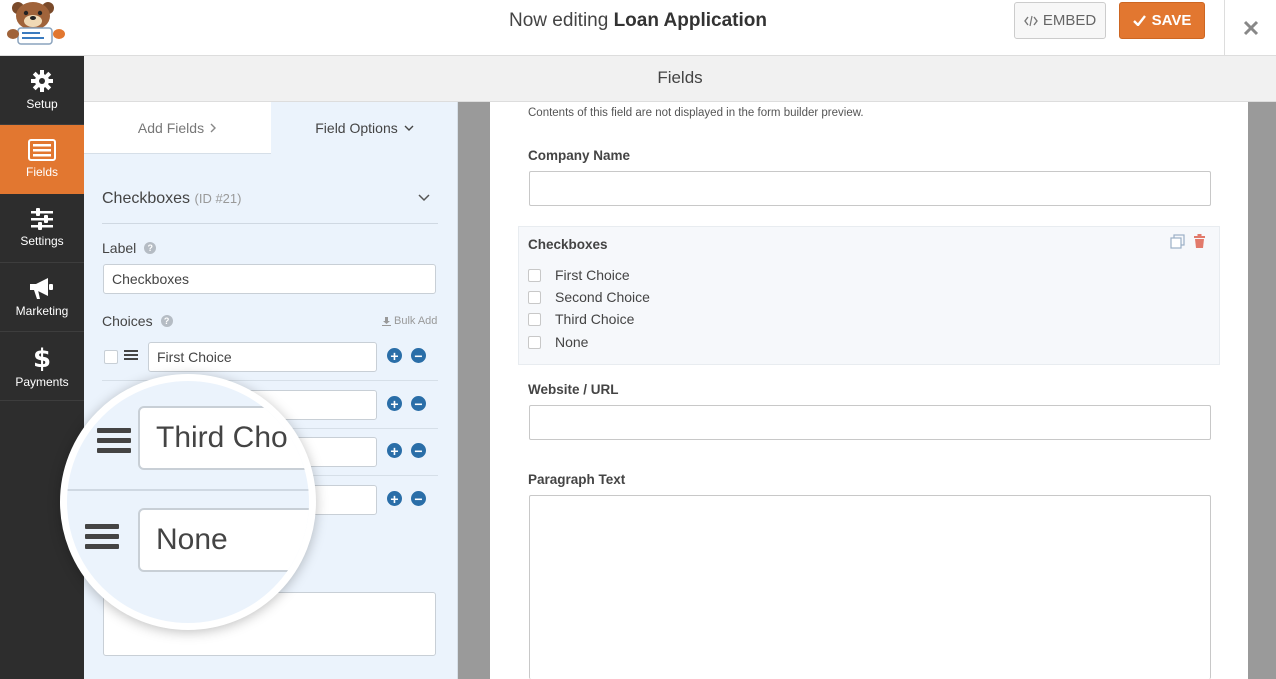 The image size is (1276, 679). I want to click on megaphone-icon, so click(41, 288).